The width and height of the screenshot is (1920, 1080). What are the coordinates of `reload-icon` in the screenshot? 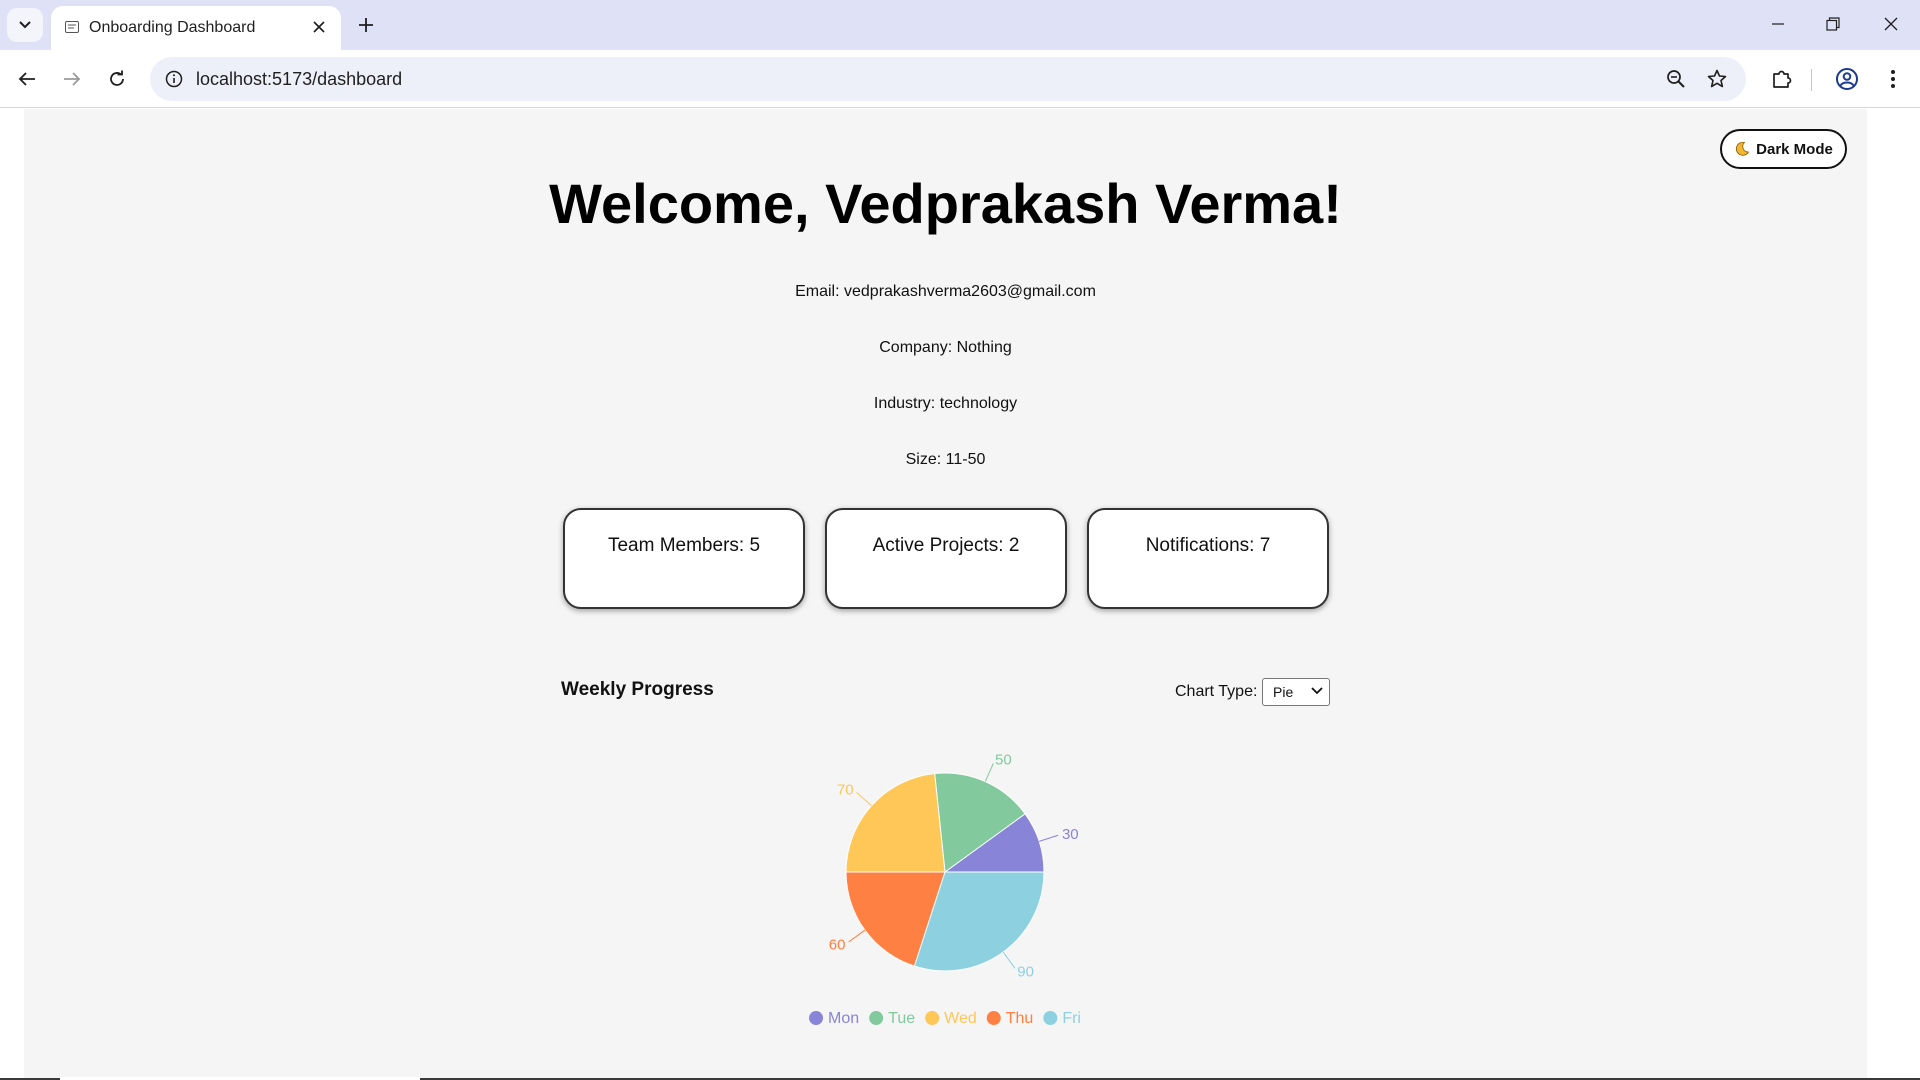 It's located at (117, 78).